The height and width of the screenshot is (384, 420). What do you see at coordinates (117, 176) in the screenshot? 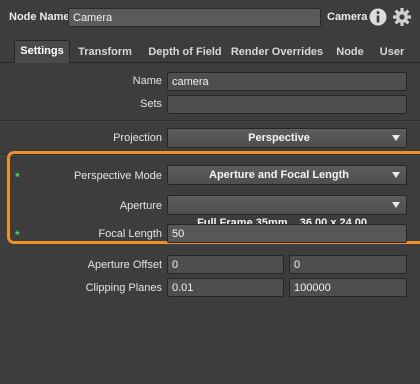
I see `perspective-mode-label: Perspective Mode` at bounding box center [117, 176].